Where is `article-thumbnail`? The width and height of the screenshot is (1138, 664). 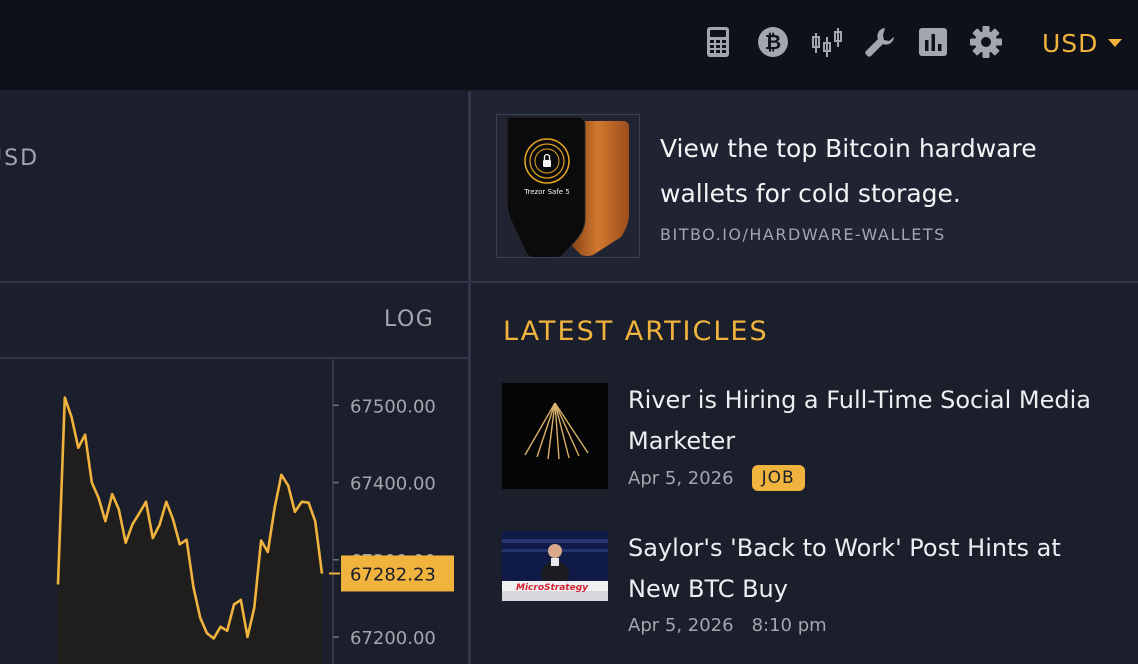
article-thumbnail is located at coordinates (555, 436).